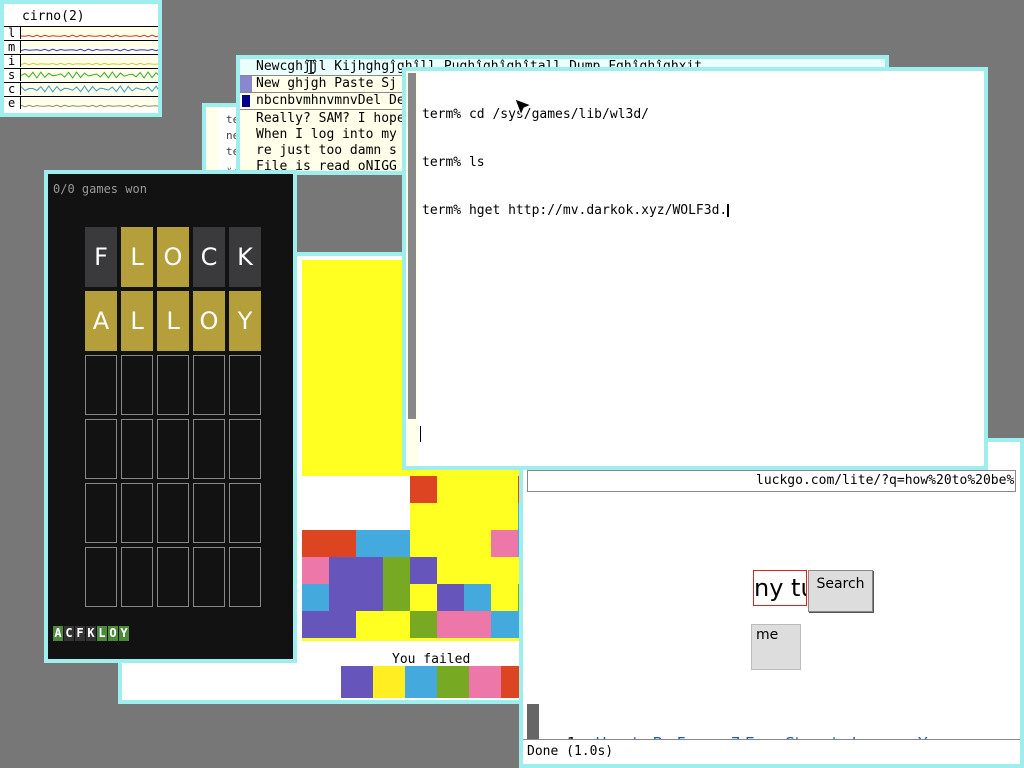 Image resolution: width=1024 pixels, height=768 pixels. I want to click on stats-row: e, so click(81, 103).